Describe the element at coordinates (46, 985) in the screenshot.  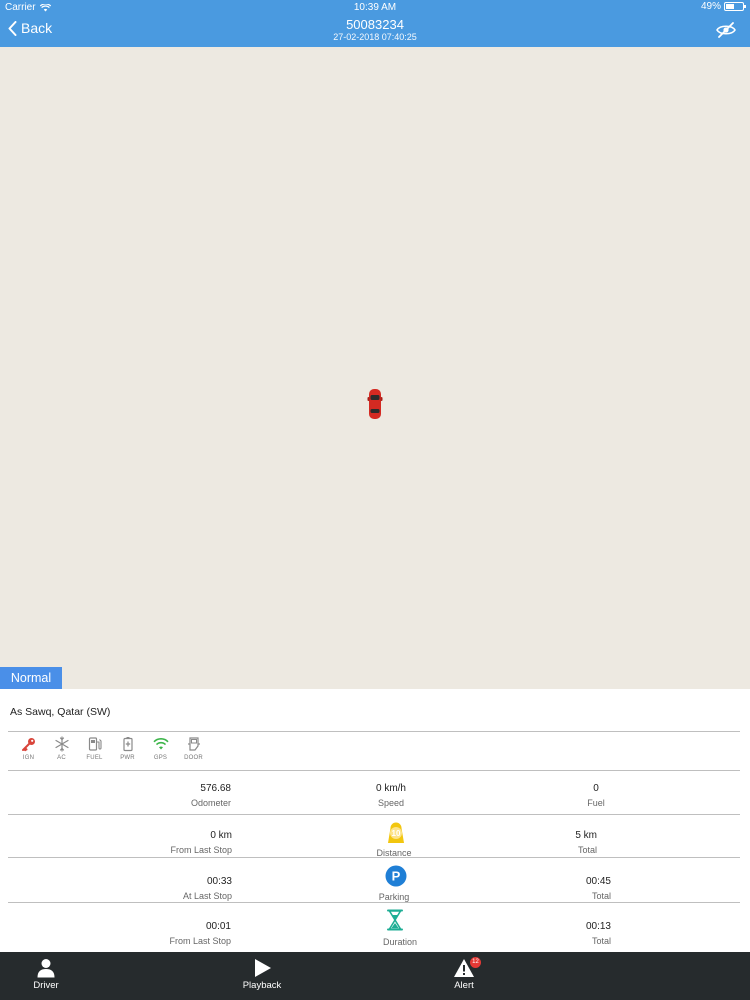
I see `tab-driver-label: Driver` at that location.